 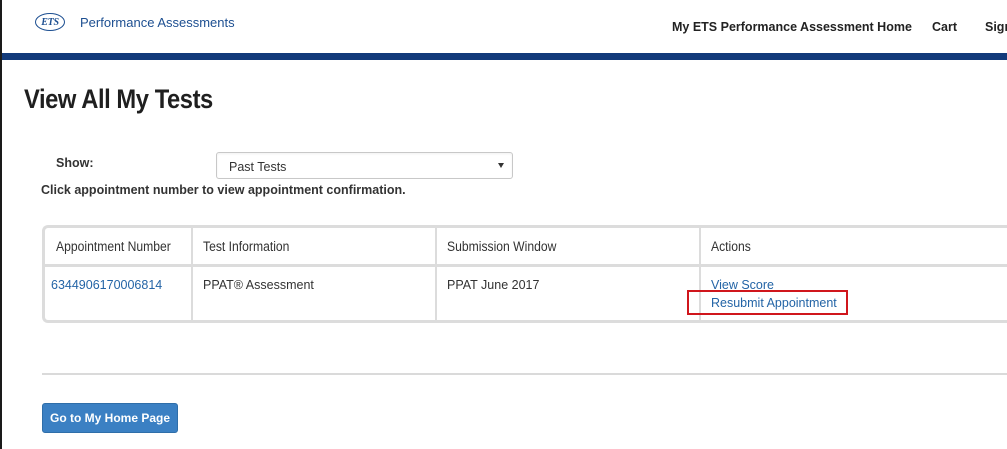 What do you see at coordinates (853, 246) in the screenshot?
I see `th-actions: Actions` at bounding box center [853, 246].